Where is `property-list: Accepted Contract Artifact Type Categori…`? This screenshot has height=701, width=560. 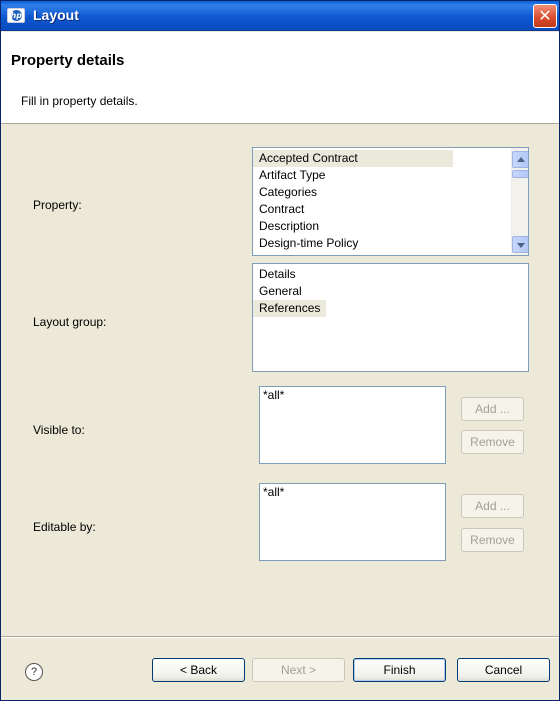
property-list: Accepted Contract Artifact Type Categori… is located at coordinates (390, 201).